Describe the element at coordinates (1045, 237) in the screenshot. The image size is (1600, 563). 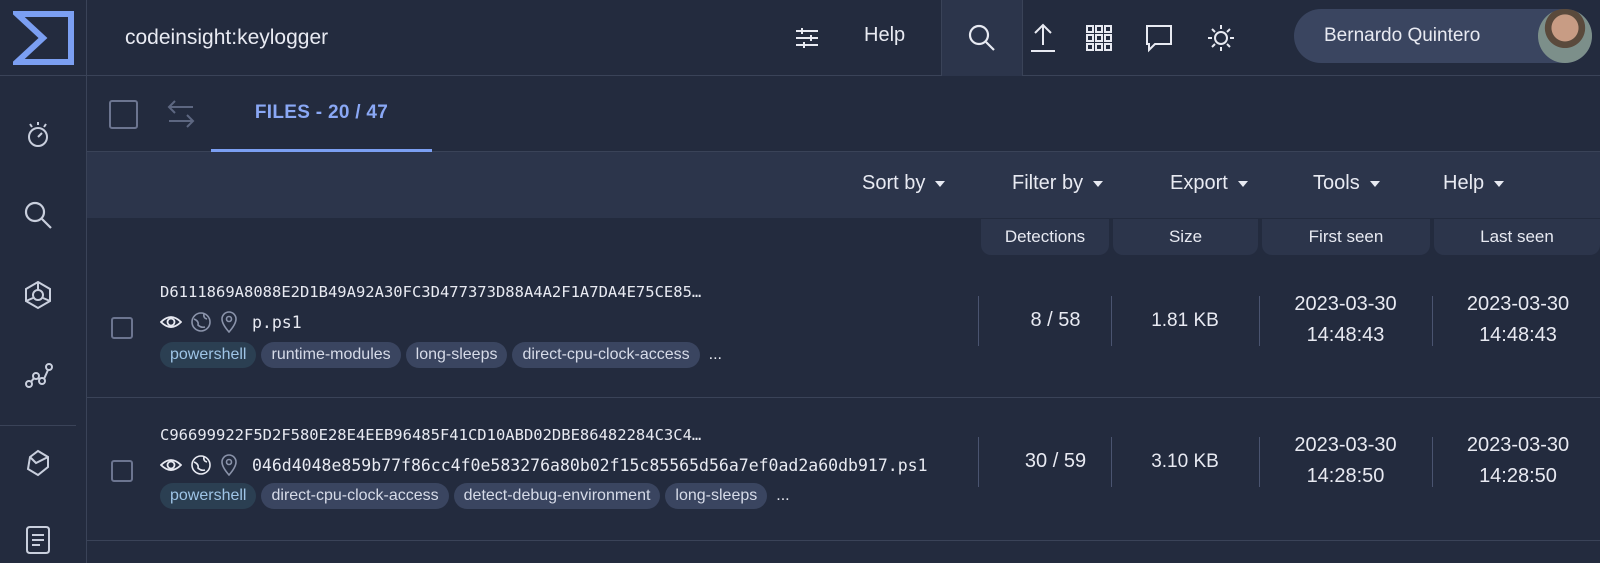
I see `column-detections: Detections` at that location.